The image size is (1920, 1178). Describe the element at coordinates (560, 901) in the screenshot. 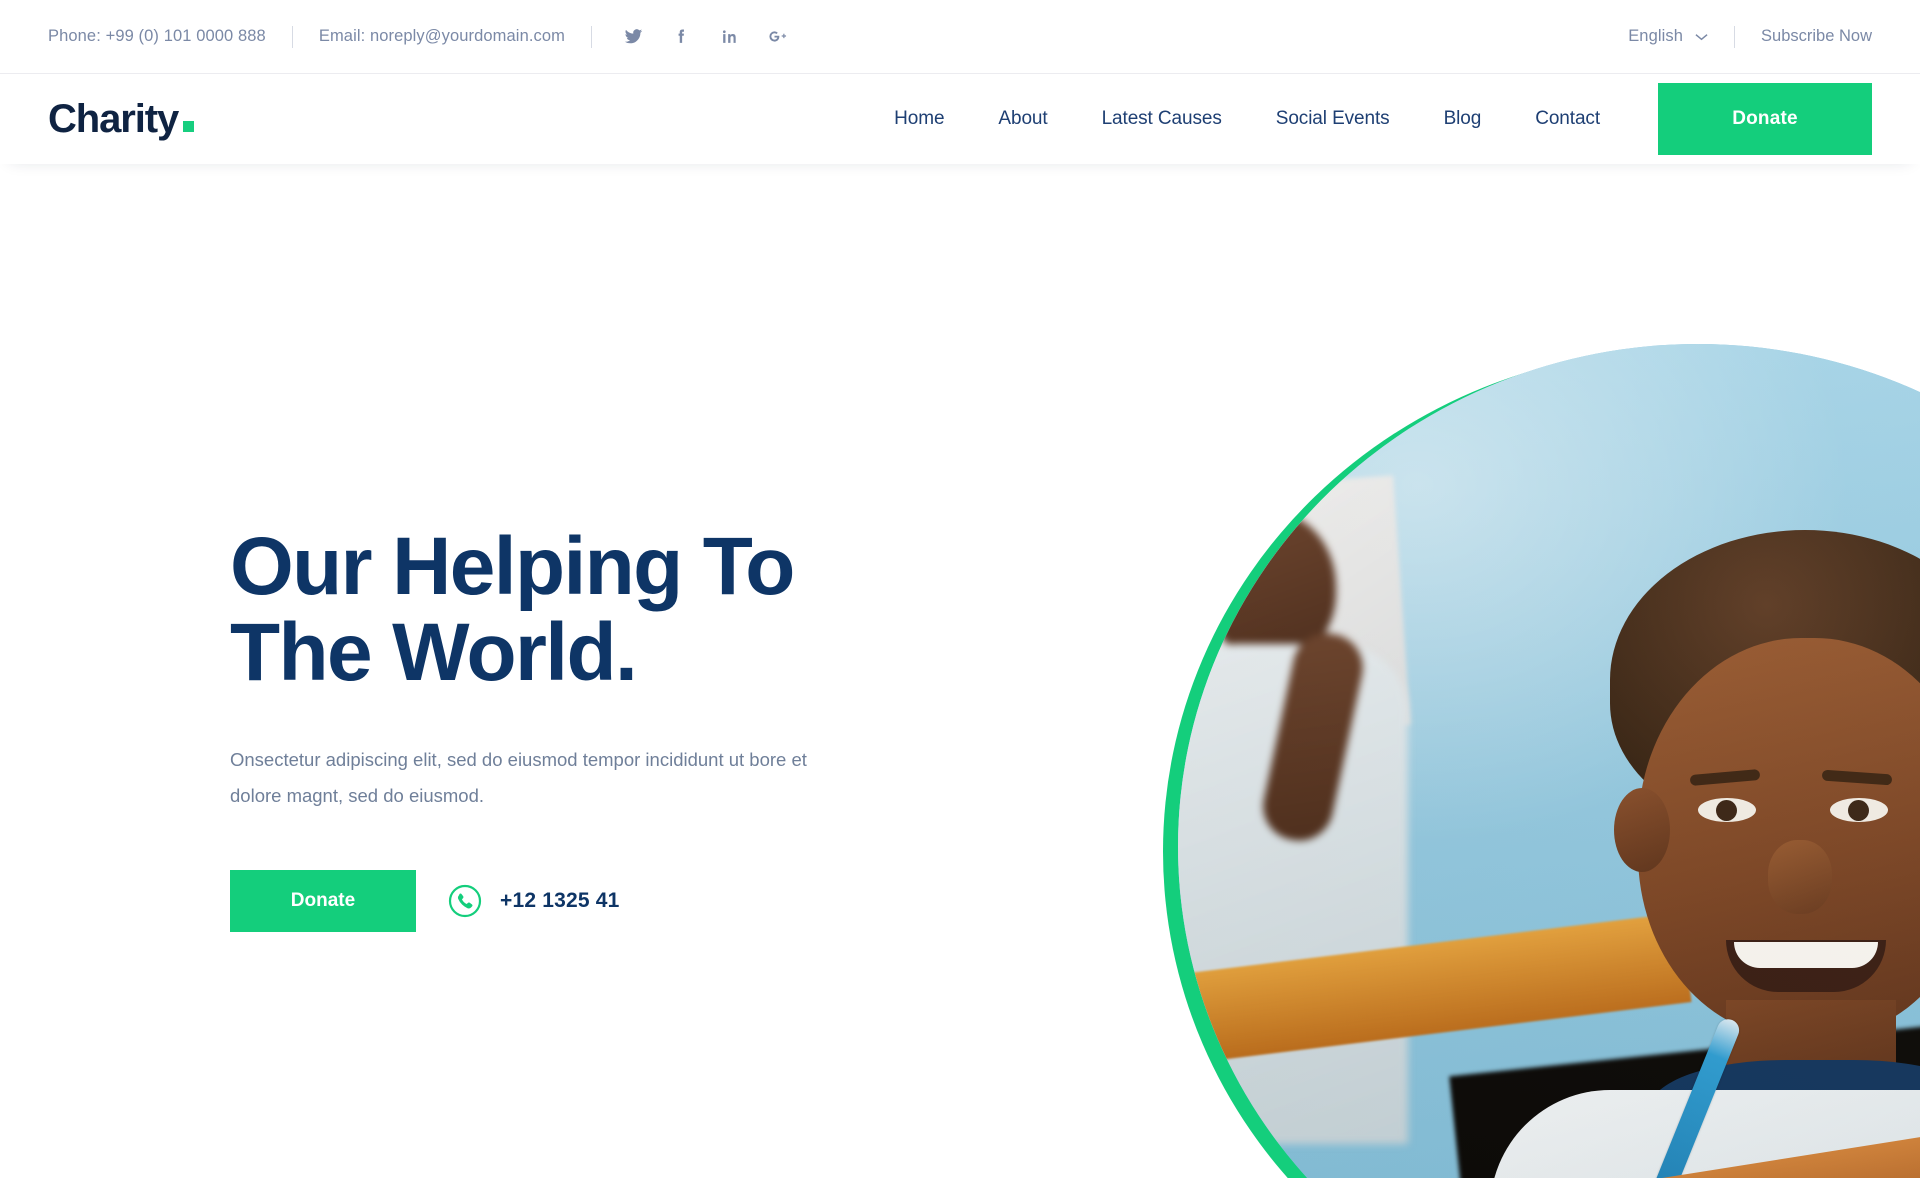

I see `hero-phone-number: +12 1325 41` at that location.